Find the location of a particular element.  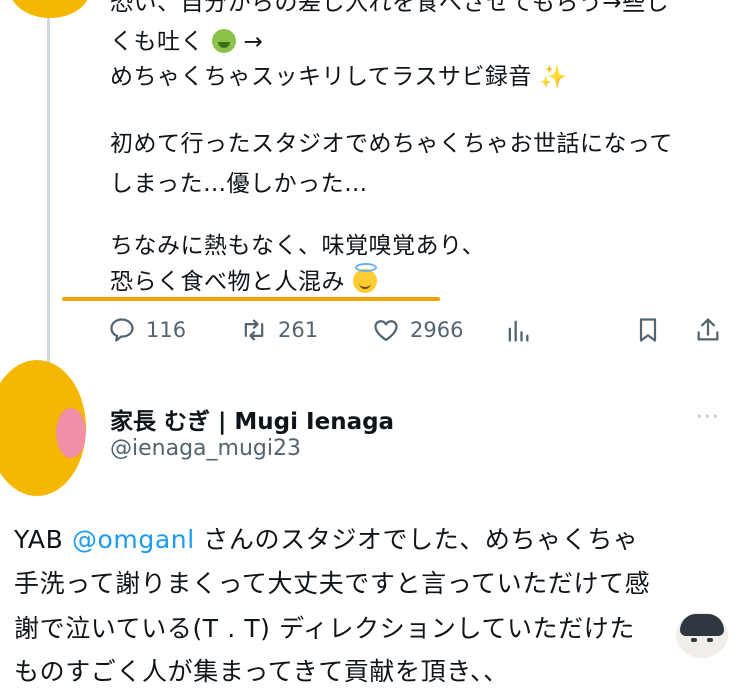

avatar-top is located at coordinates (50, 9).